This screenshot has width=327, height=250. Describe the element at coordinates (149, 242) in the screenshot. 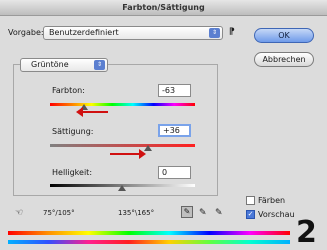

I see `output-spectrum-bar` at that location.